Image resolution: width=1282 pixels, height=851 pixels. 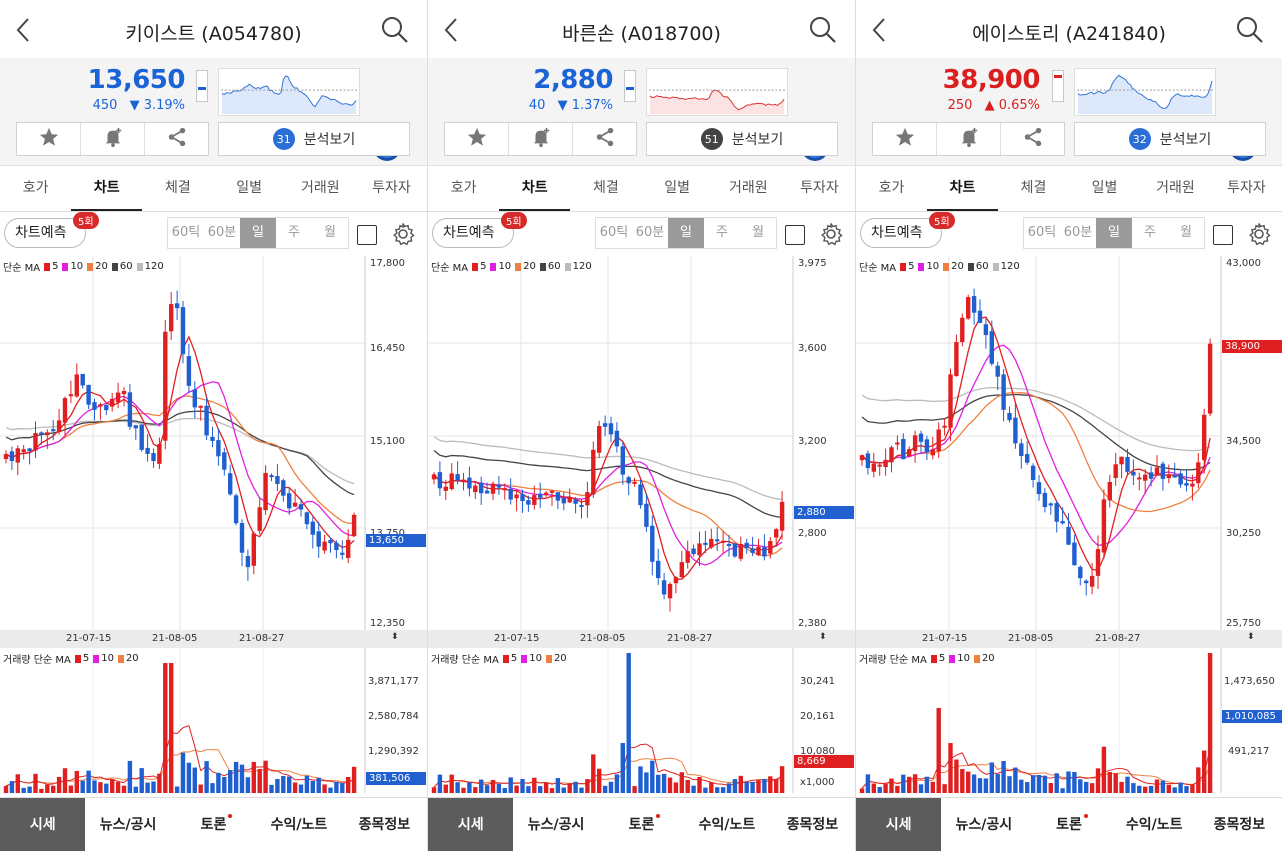 What do you see at coordinates (114, 266) in the screenshot?
I see `legend-swatch` at bounding box center [114, 266].